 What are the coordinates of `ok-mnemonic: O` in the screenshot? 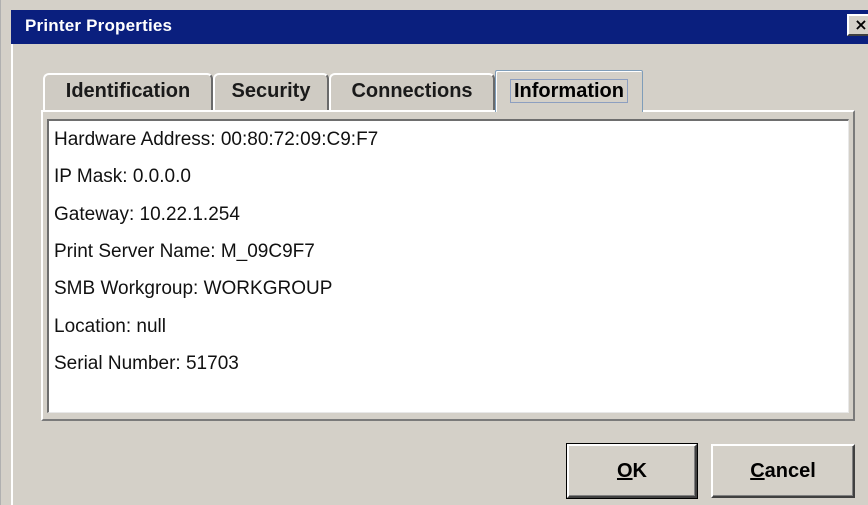 It's located at (624, 471).